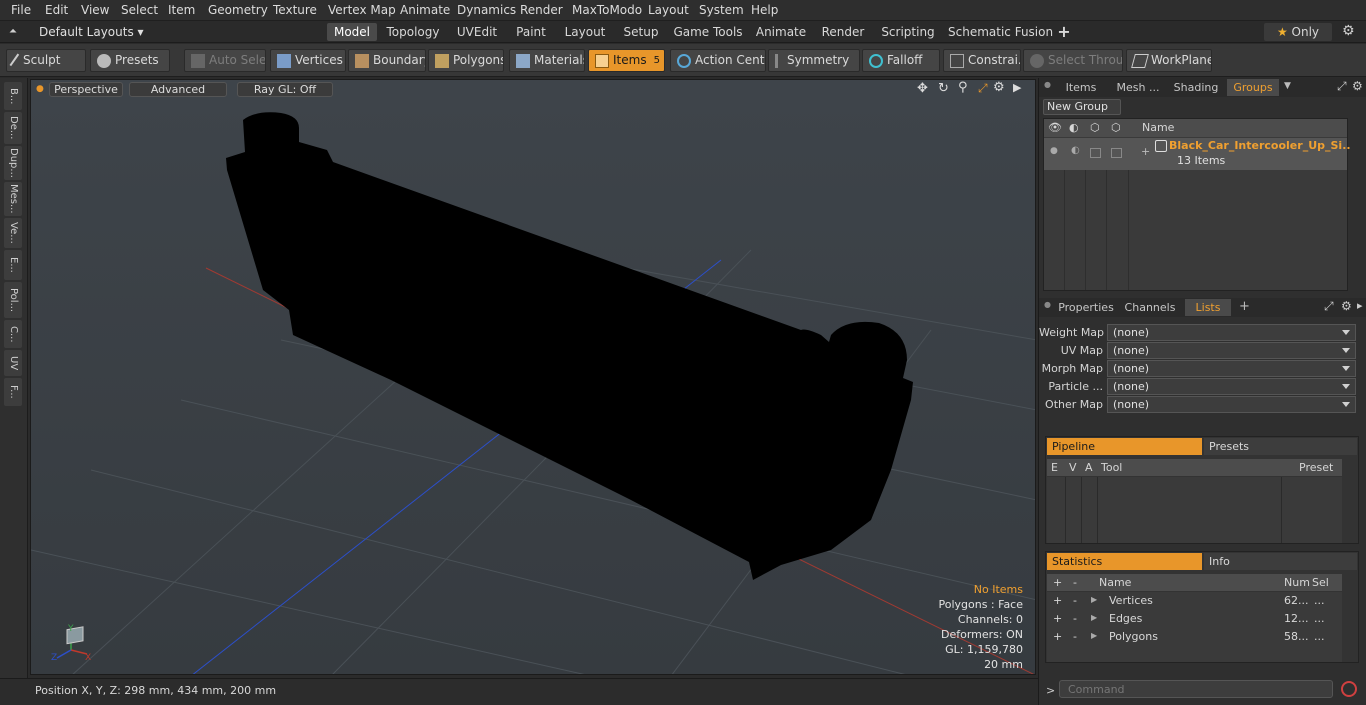 The image size is (1366, 705). What do you see at coordinates (814, 60) in the screenshot?
I see `symmetry-button: Symmetry` at bounding box center [814, 60].